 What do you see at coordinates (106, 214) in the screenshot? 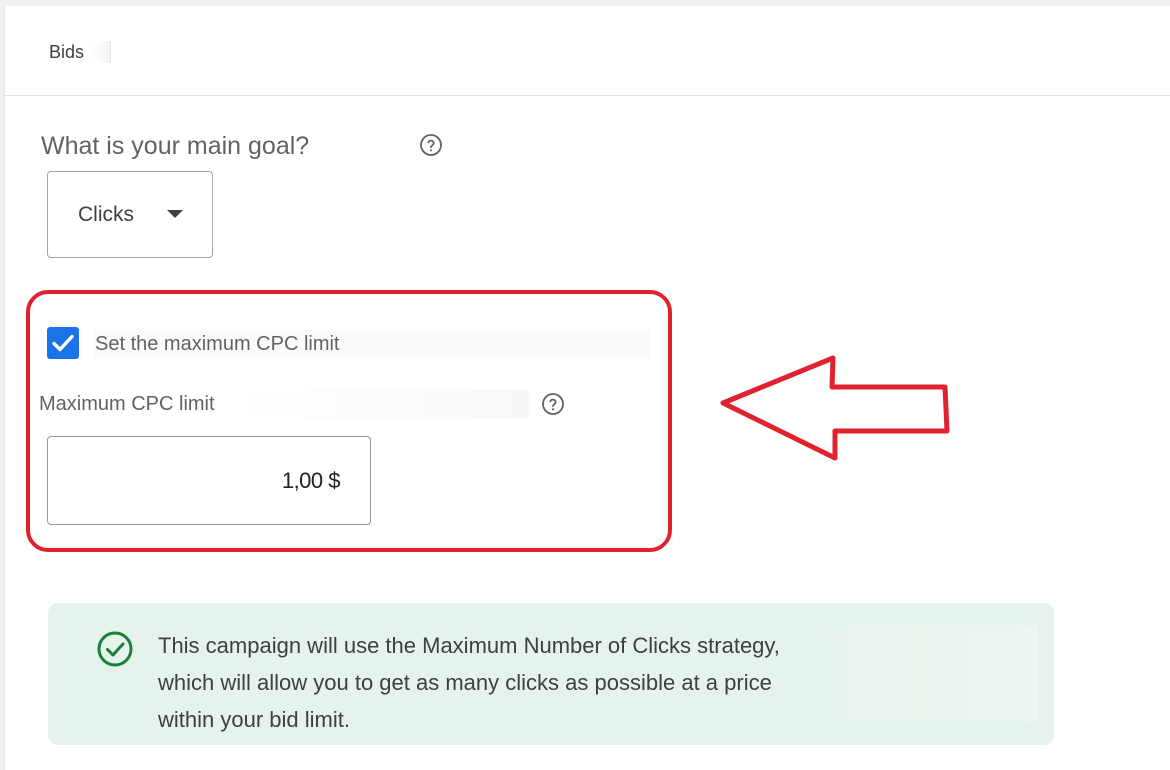
I see `goal-select-value: Clicks` at bounding box center [106, 214].